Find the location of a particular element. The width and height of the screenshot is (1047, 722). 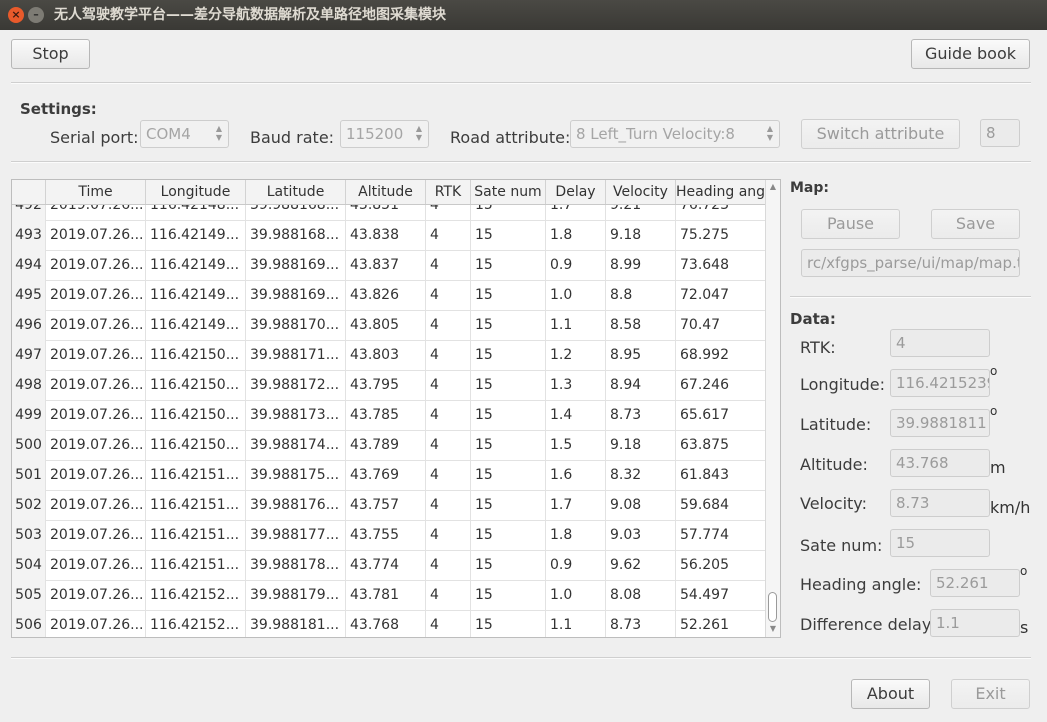

guide-book-button: Guide book is located at coordinates (970, 54).